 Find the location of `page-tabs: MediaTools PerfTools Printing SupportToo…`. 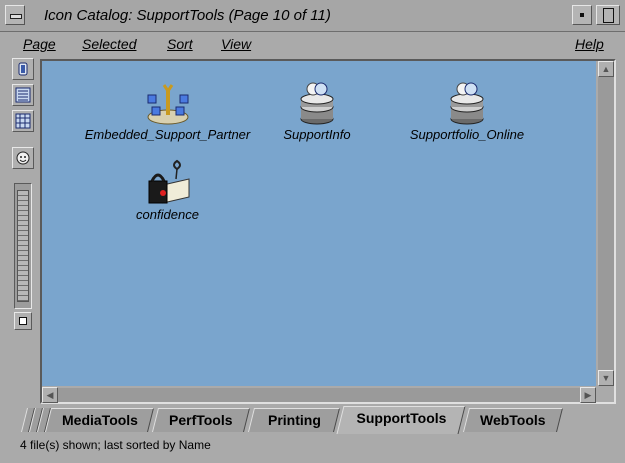

page-tabs: MediaTools PerfTools Printing SupportToo… is located at coordinates (312, 420).